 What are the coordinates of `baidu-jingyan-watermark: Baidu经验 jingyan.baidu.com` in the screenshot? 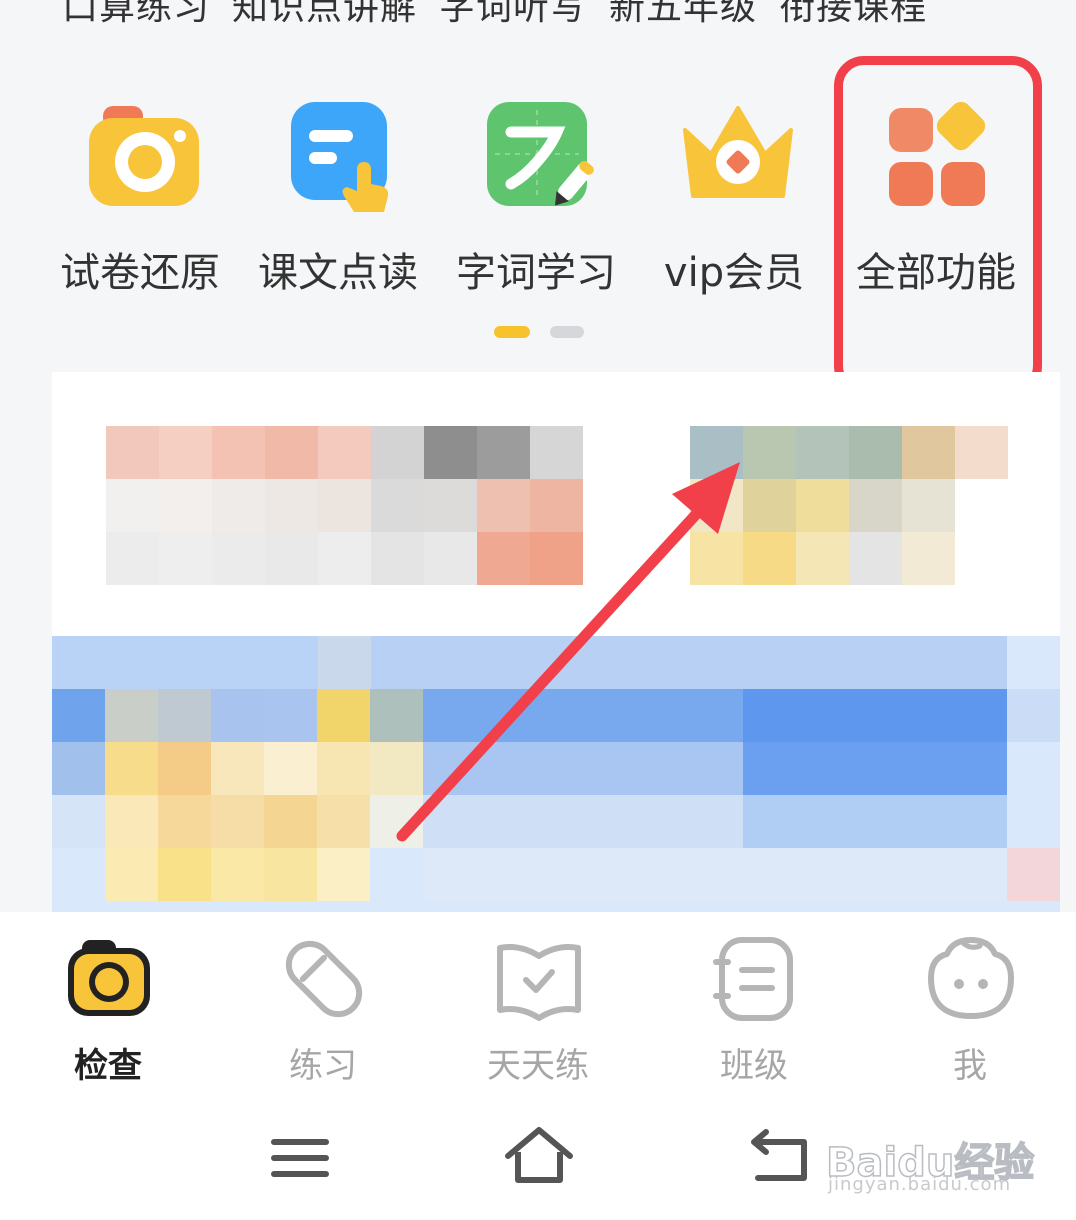 It's located at (930, 1150).